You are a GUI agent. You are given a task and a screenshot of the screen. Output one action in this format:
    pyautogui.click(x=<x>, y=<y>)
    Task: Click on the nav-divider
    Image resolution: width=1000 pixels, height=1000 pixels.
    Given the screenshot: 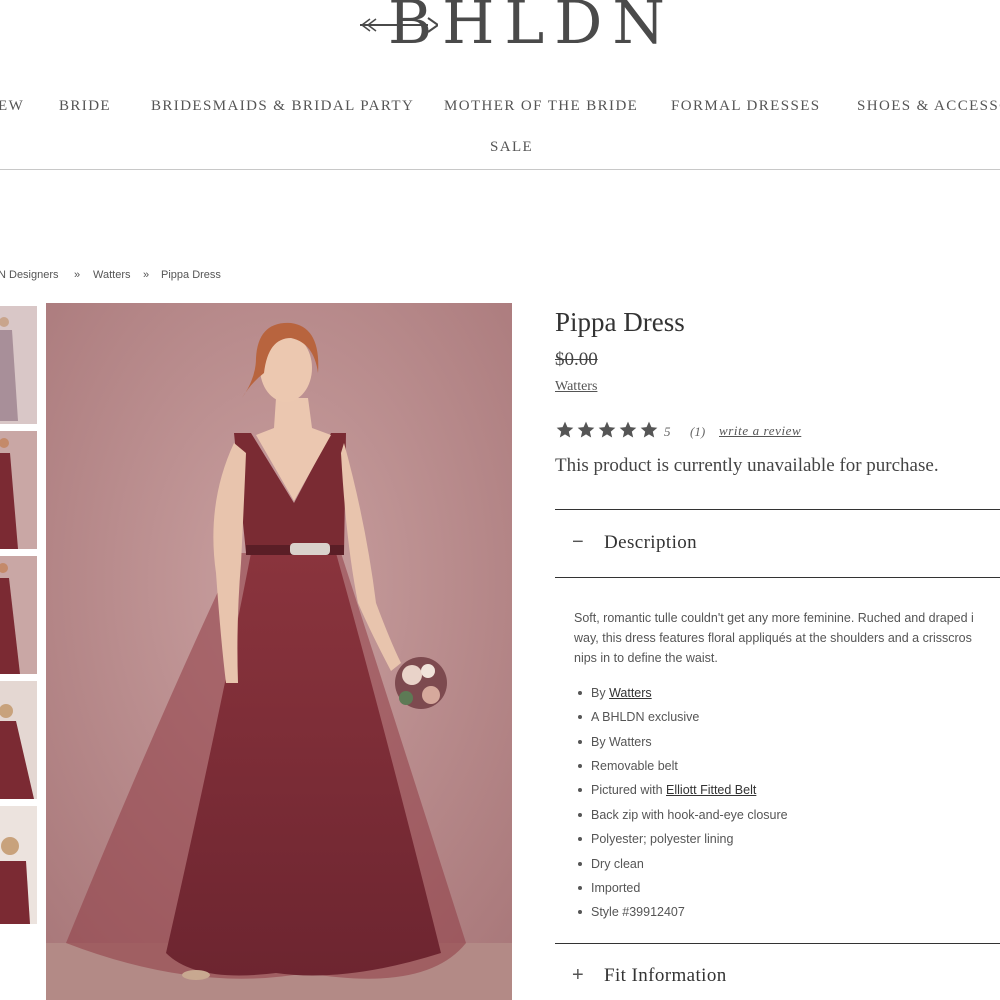 What is the action you would take?
    pyautogui.click(x=500, y=169)
    